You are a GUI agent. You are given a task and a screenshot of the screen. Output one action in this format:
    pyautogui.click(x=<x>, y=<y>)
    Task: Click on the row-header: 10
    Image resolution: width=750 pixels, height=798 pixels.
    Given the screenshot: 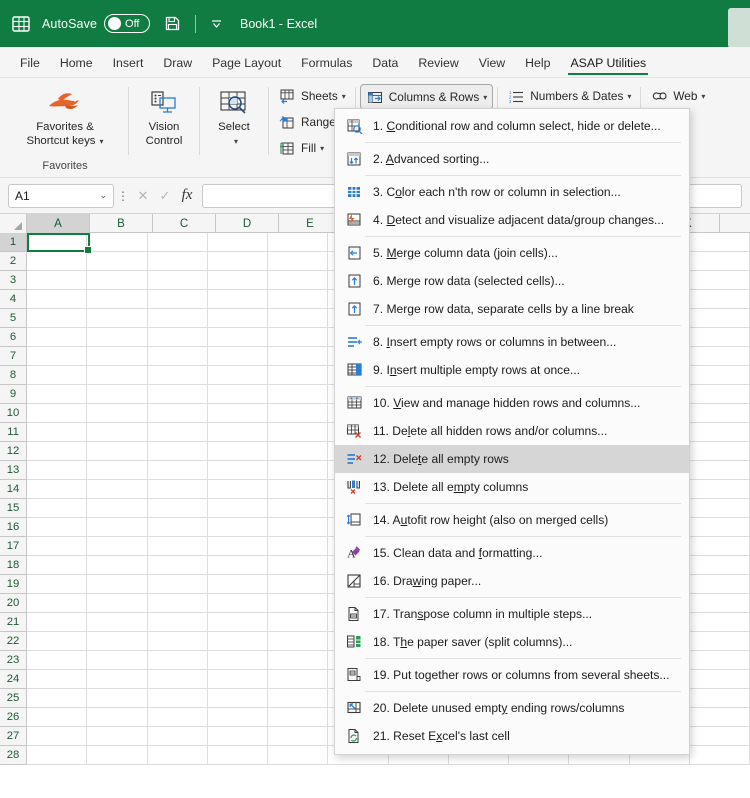 What is the action you would take?
    pyautogui.click(x=13, y=413)
    